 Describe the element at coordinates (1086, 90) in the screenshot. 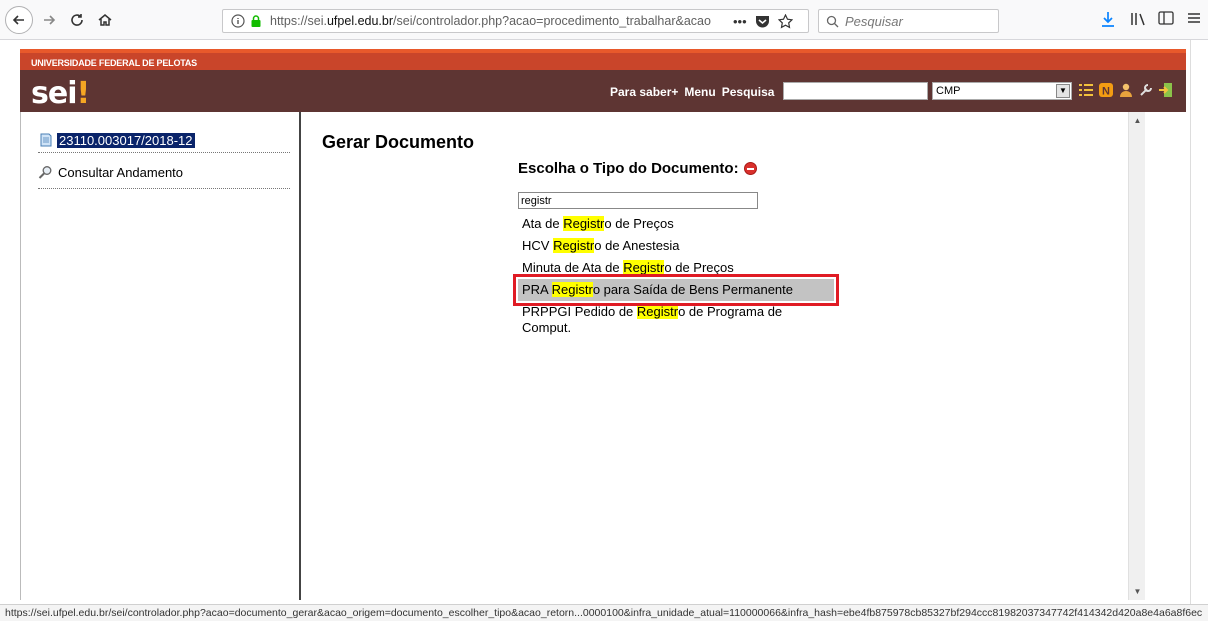

I see `list-icon` at that location.